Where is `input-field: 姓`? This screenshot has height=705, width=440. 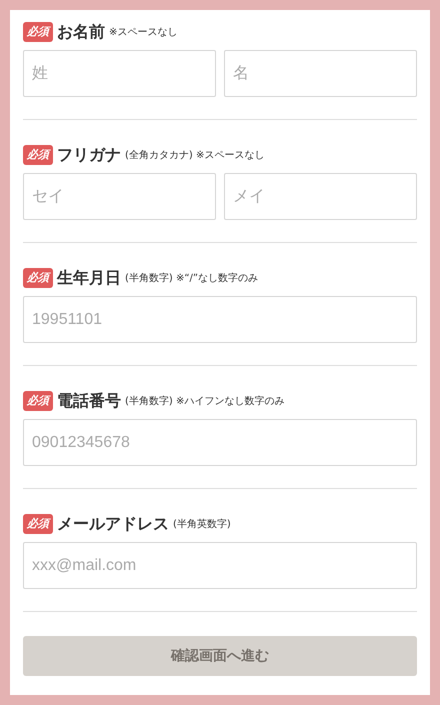
input-field: 姓 is located at coordinates (119, 73).